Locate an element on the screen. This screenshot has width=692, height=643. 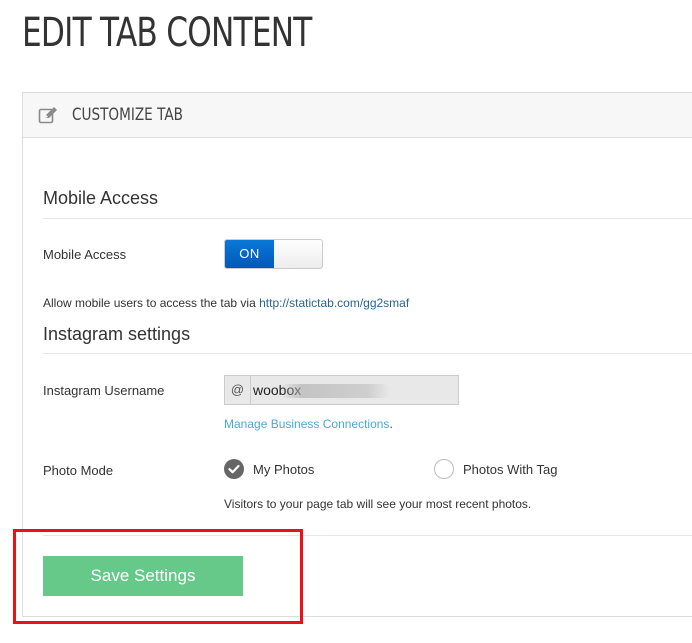
instagram-username-input is located at coordinates (354, 390).